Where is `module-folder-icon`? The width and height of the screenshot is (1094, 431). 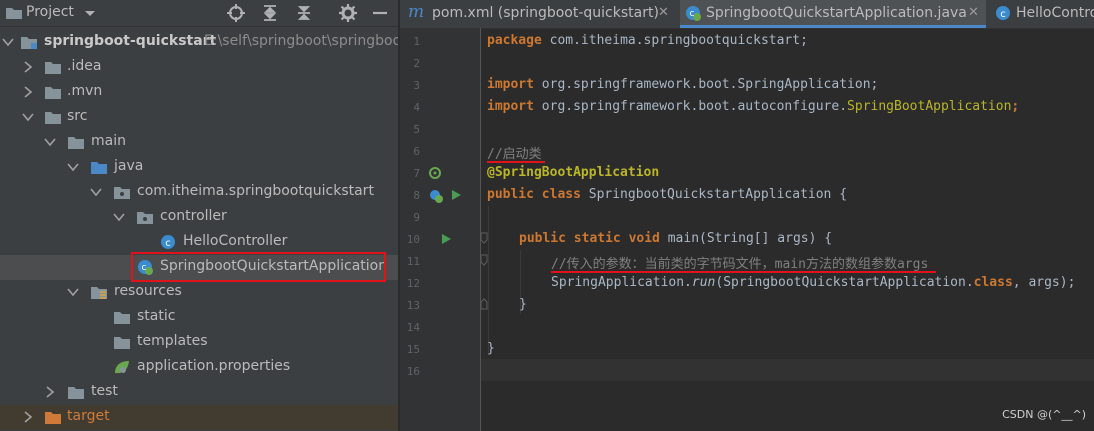
module-folder-icon is located at coordinates (29, 43).